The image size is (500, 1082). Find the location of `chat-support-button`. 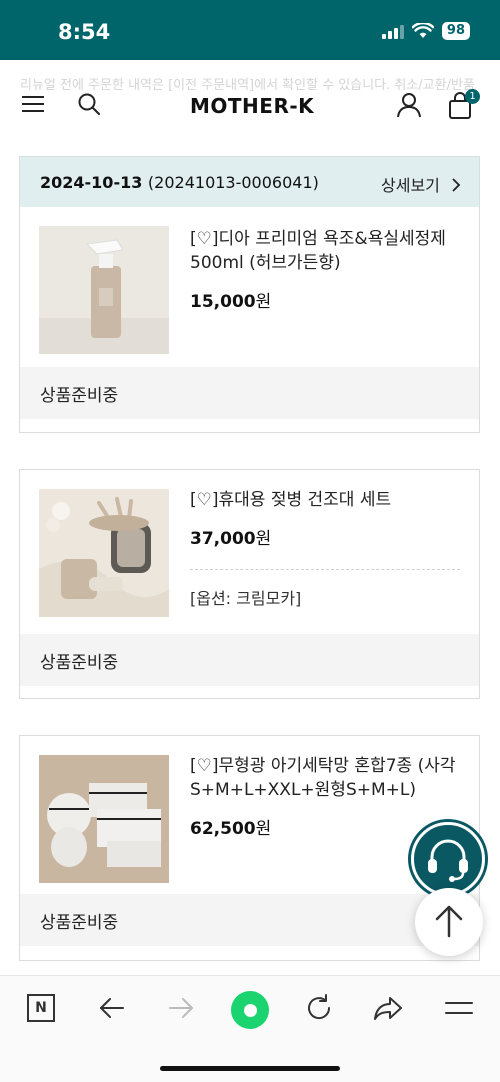

chat-support-button is located at coordinates (448, 859).